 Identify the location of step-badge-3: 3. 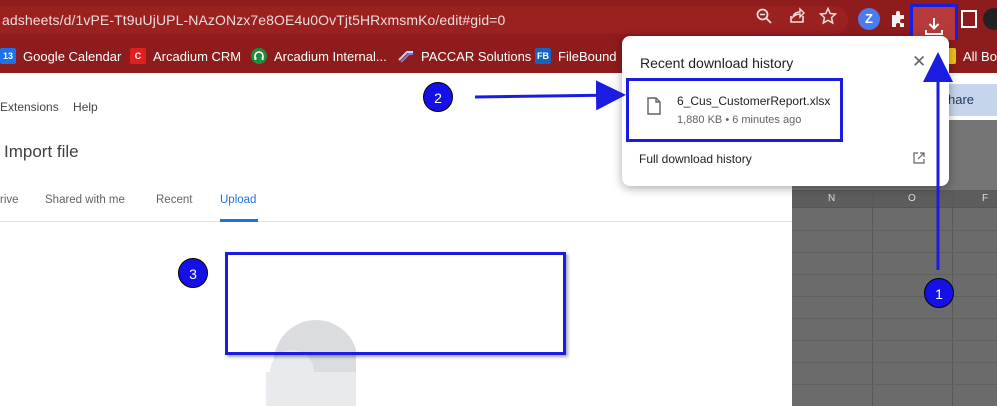
(193, 273).